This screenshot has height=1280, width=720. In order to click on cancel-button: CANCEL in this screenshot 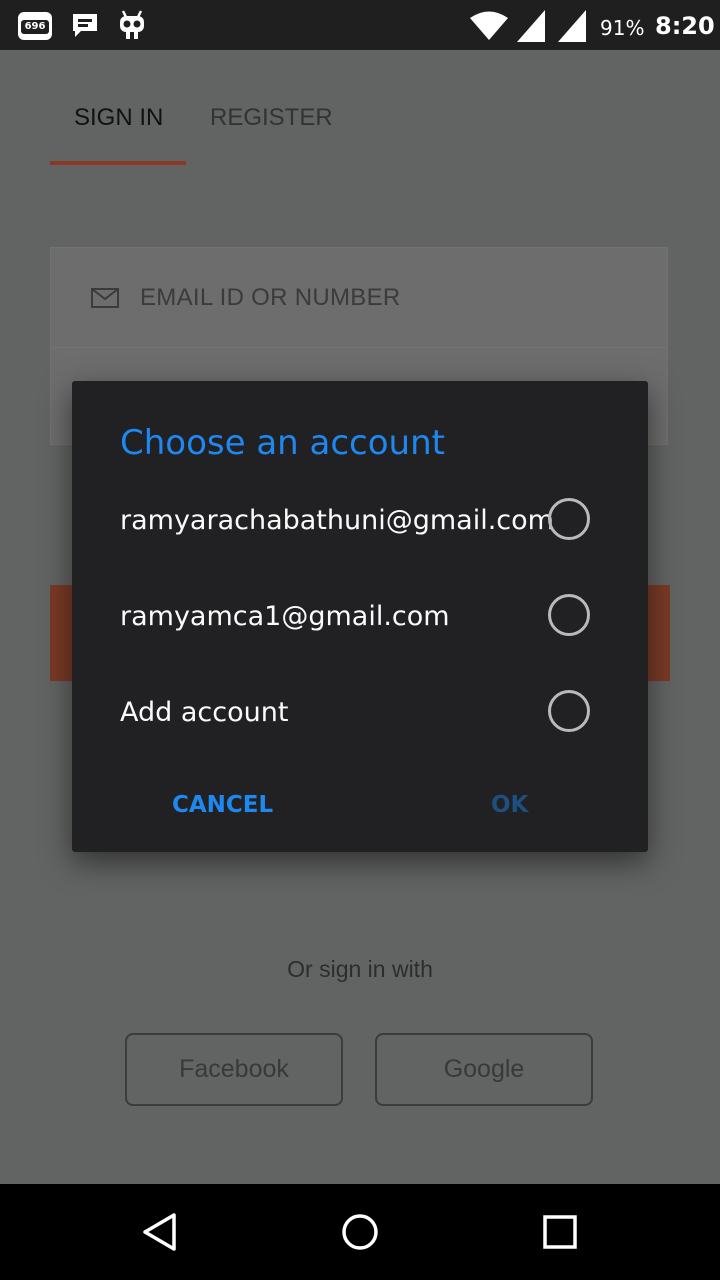, I will do `click(222, 805)`.